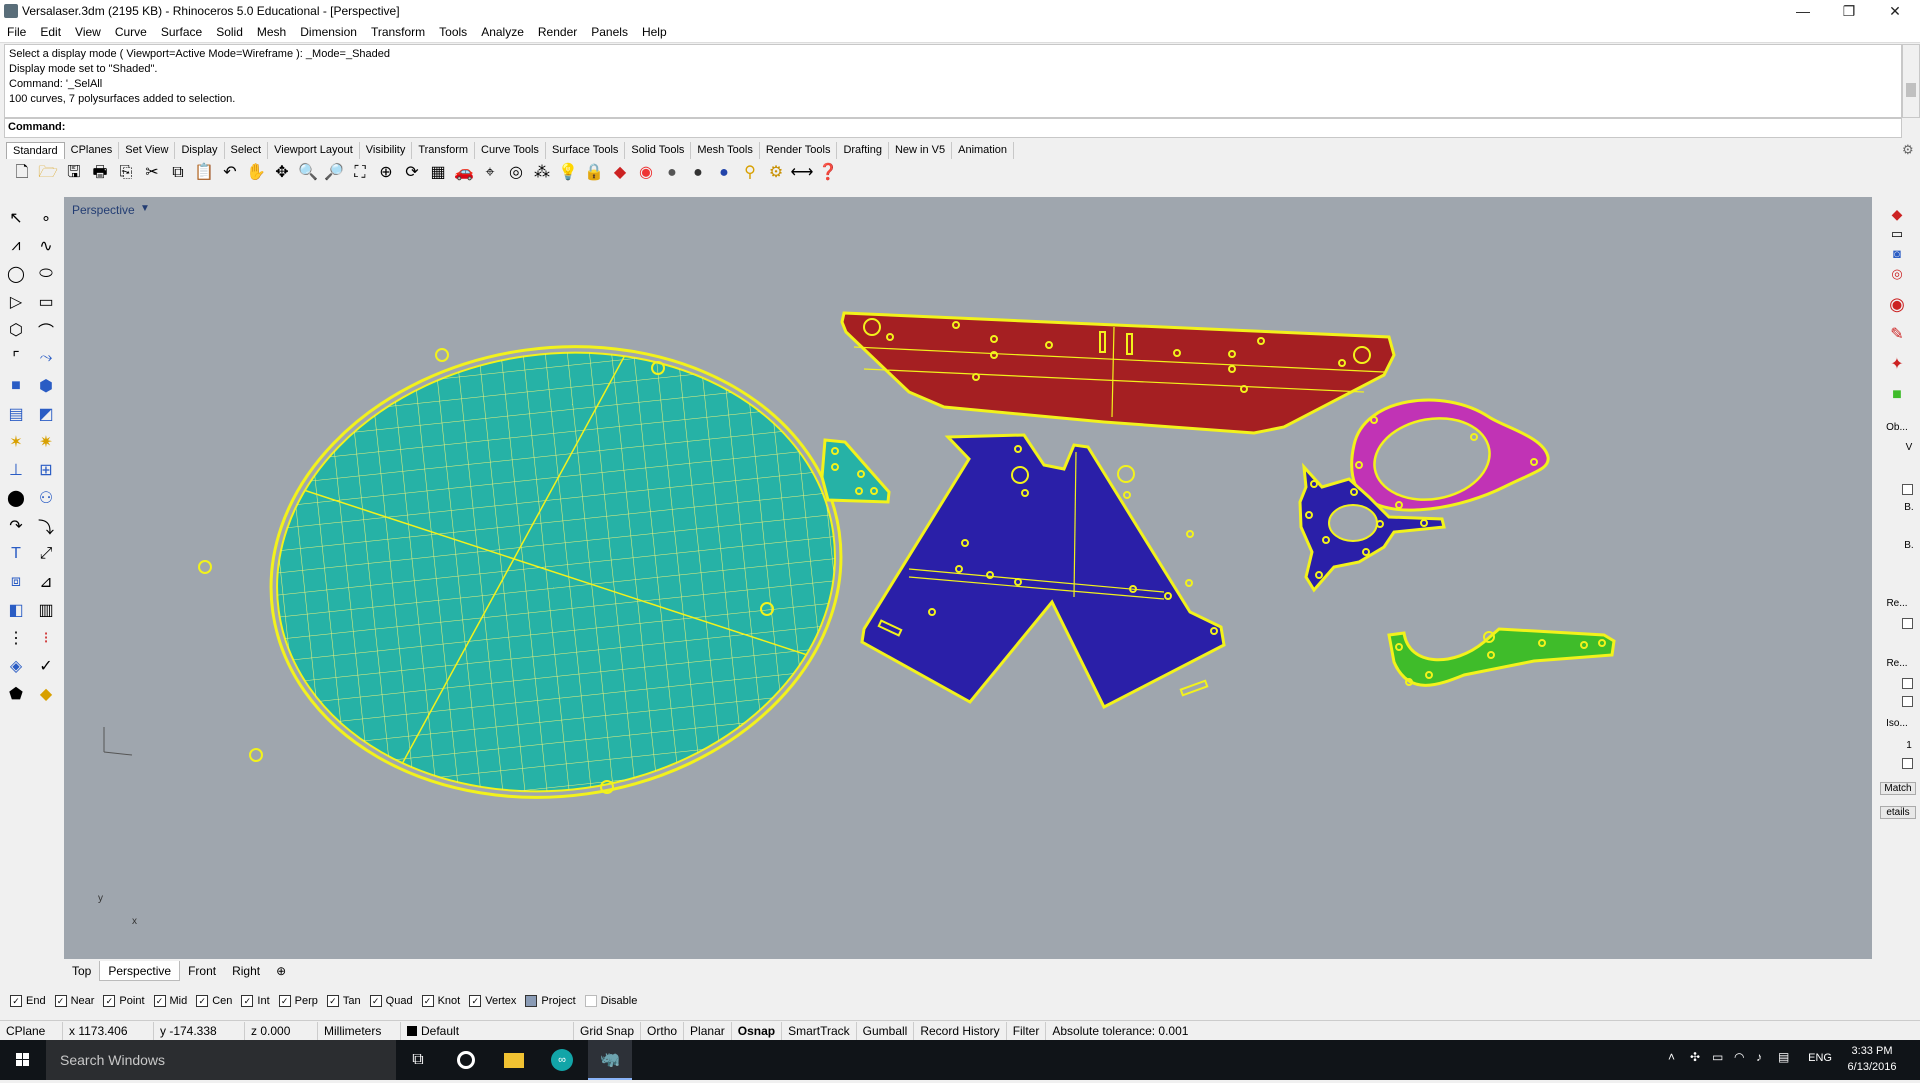  What do you see at coordinates (453, 32) in the screenshot?
I see `menu-tools: Tools` at bounding box center [453, 32].